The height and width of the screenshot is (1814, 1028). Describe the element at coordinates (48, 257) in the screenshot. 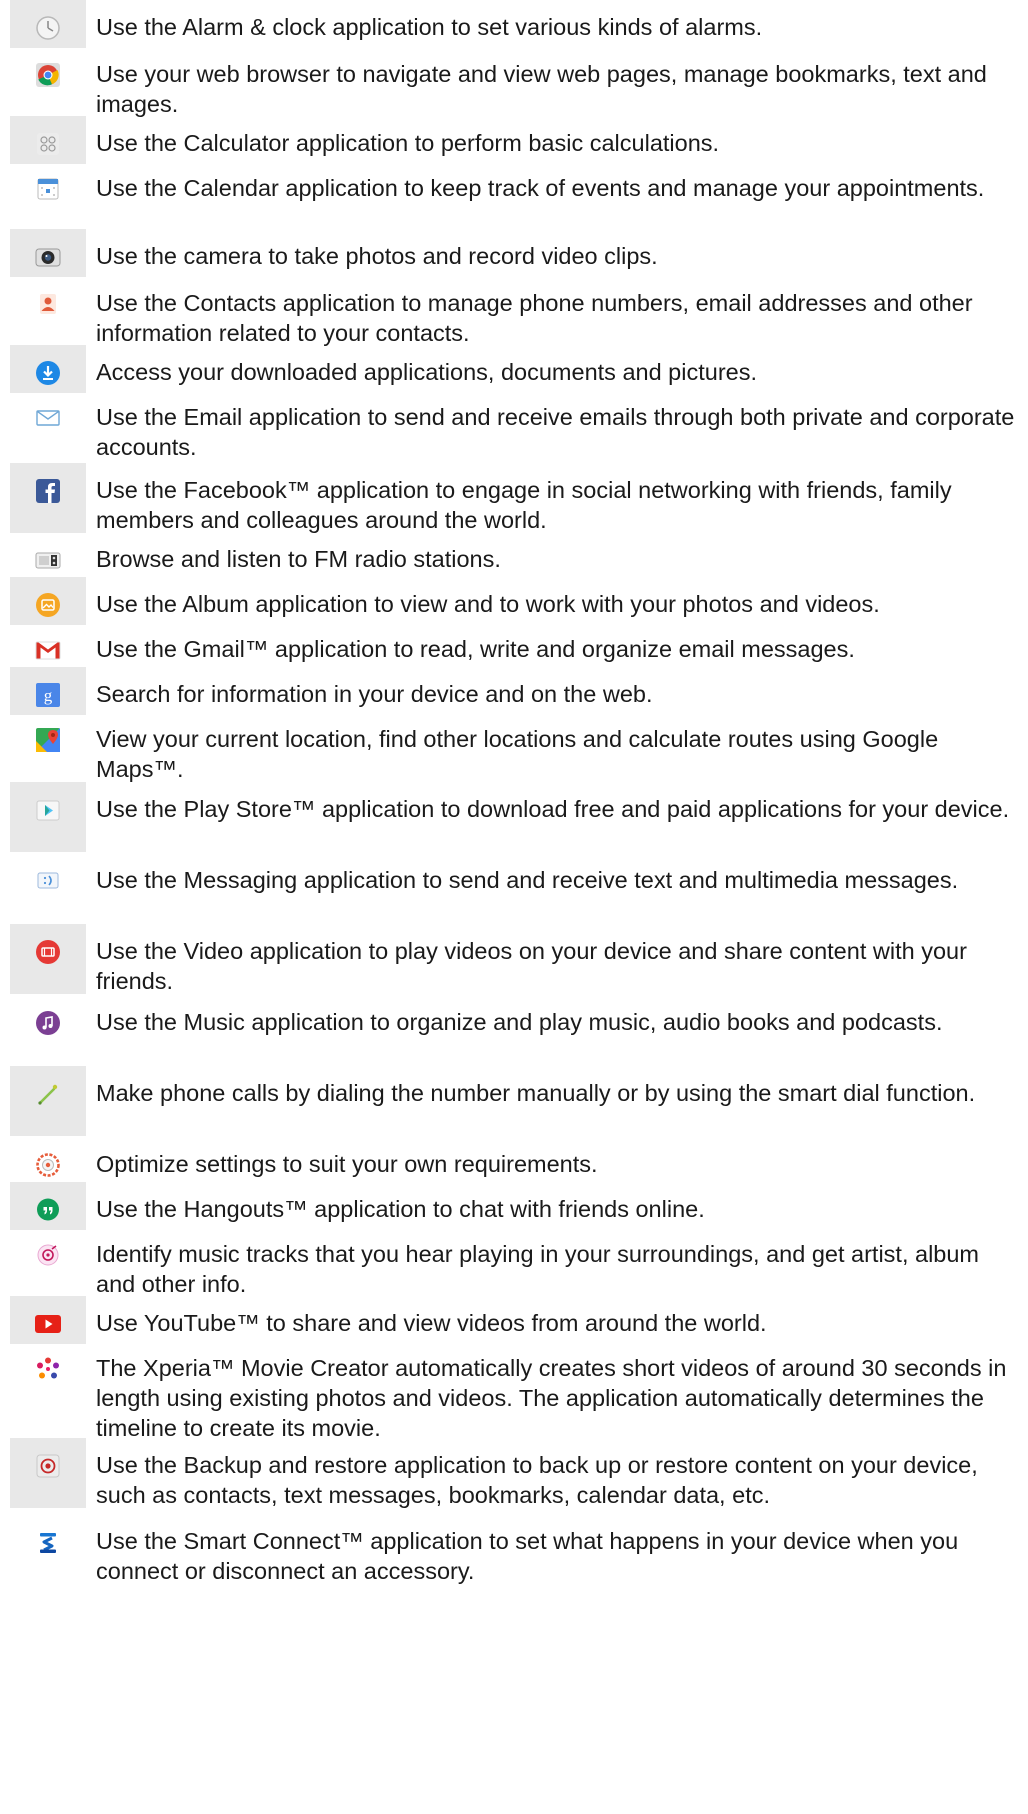

I see `camera-icon` at that location.